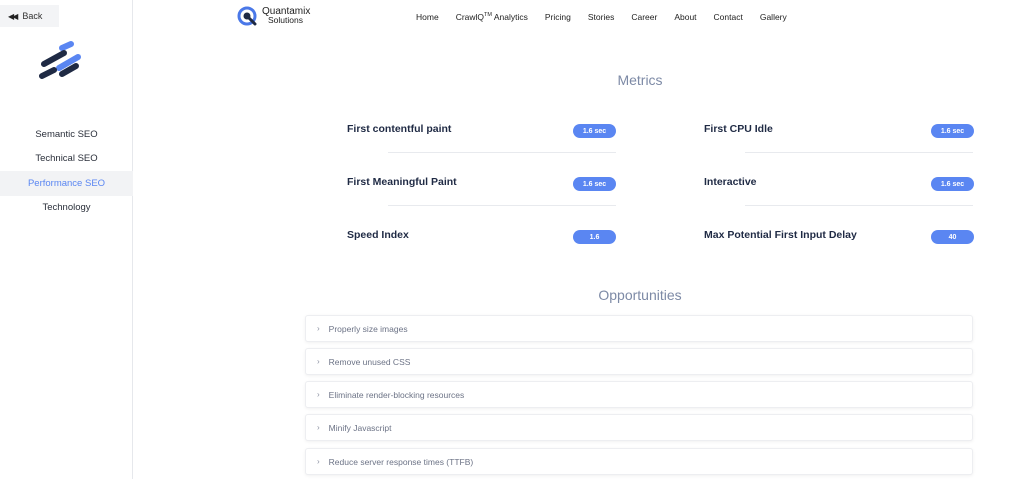 The width and height of the screenshot is (1024, 479). Describe the element at coordinates (488, 15) in the screenshot. I see `trademark-sup: TM` at that location.